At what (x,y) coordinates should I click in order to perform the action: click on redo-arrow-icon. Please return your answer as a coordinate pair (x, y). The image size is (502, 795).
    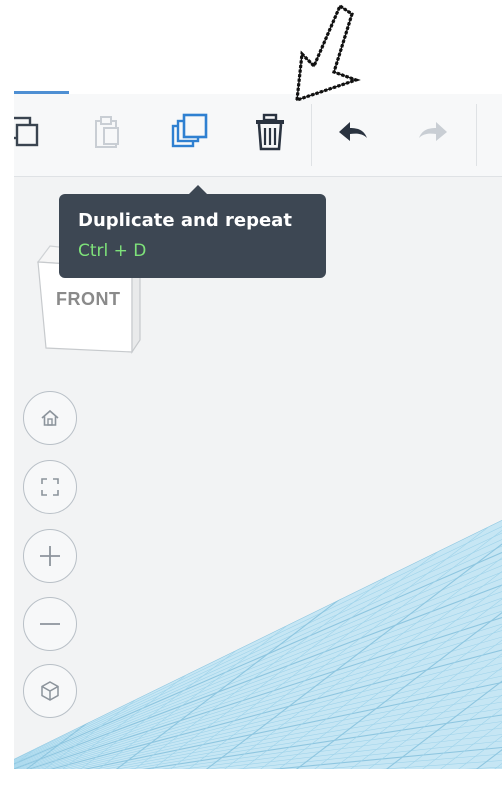
    Looking at the image, I should click on (433, 131).